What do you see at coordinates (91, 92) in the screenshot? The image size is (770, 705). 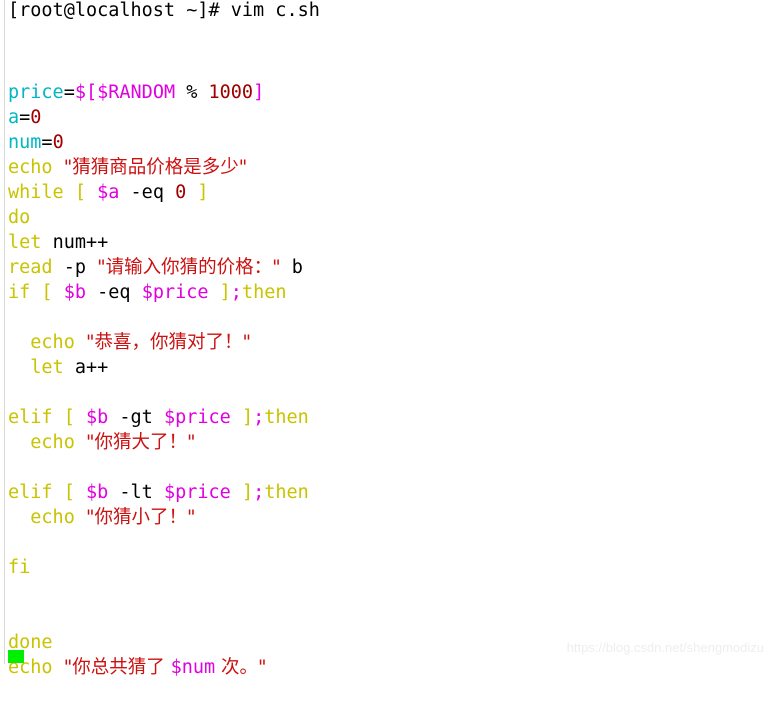 I see `code-token: $[$` at bounding box center [91, 92].